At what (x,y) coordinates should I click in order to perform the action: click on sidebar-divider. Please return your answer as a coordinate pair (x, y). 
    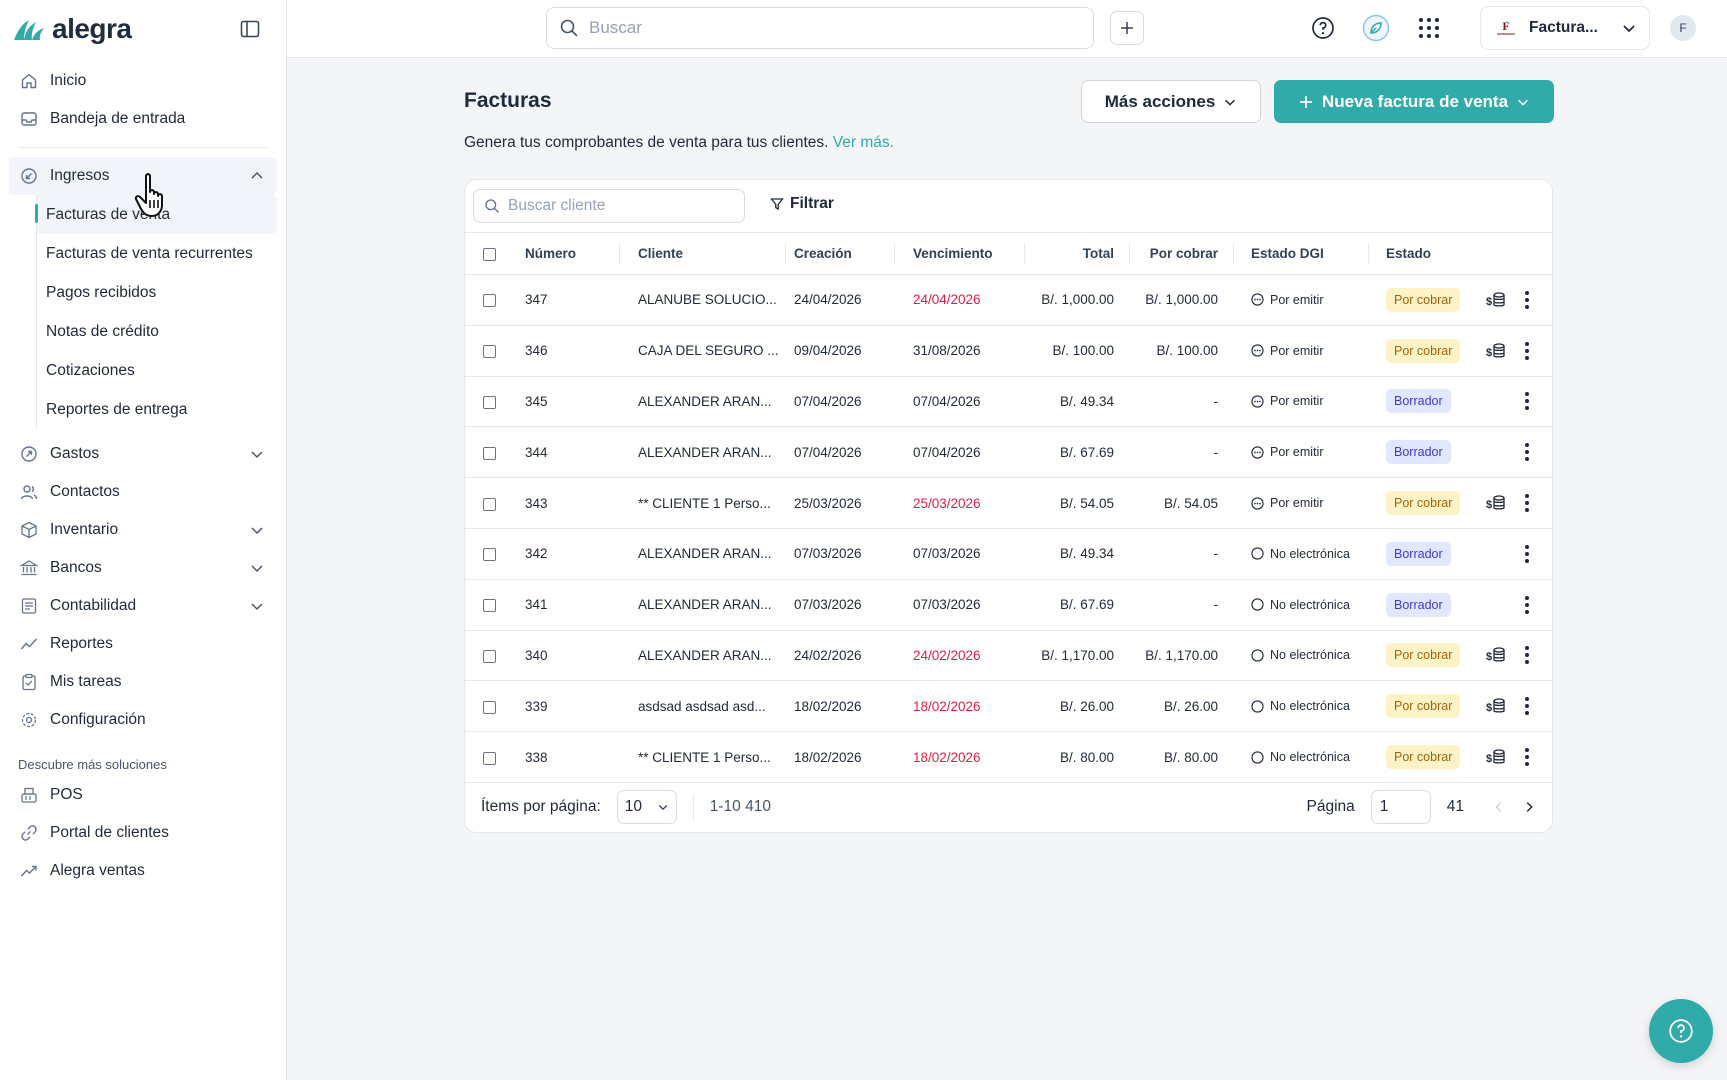
    Looking at the image, I should click on (143, 147).